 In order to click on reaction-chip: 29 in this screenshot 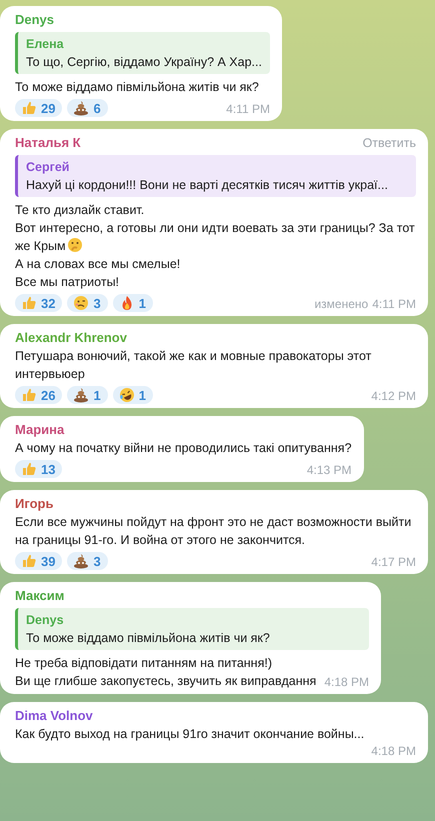, I will do `click(38, 108)`.